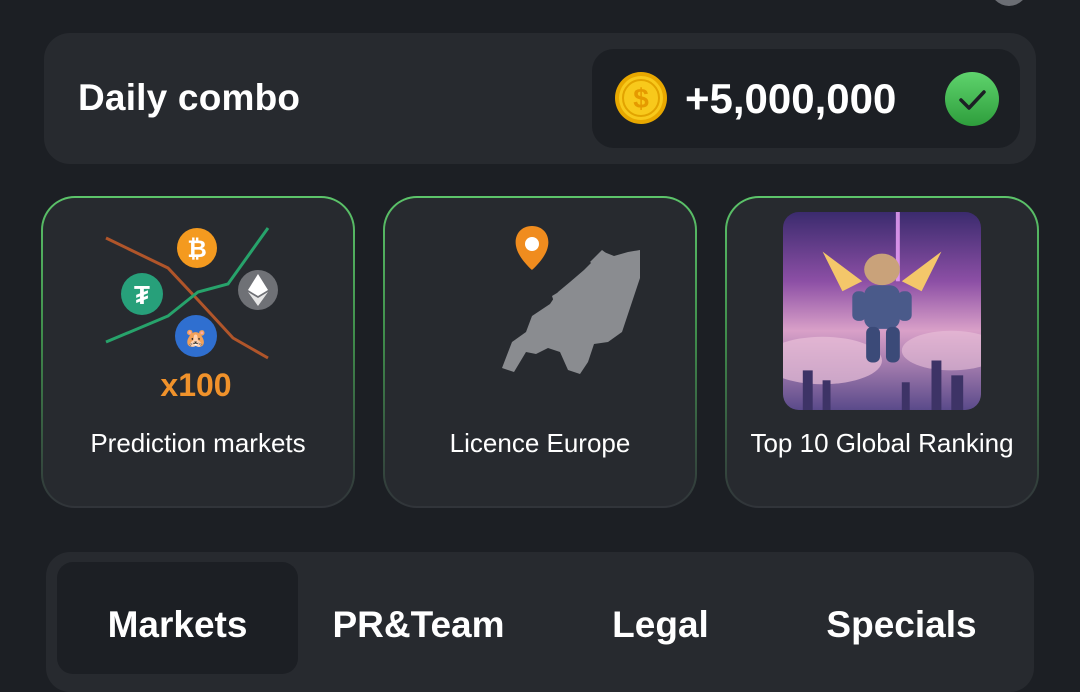 This screenshot has height=692, width=1080. What do you see at coordinates (191, 315) in the screenshot?
I see `prediction-markets-icon: ₿ ₮ 🐹 x100` at bounding box center [191, 315].